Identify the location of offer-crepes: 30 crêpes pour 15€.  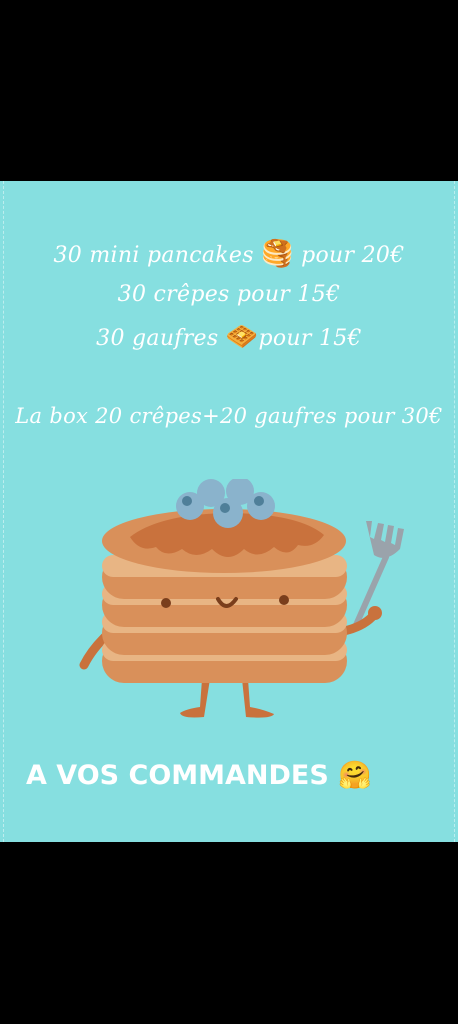
(229, 294).